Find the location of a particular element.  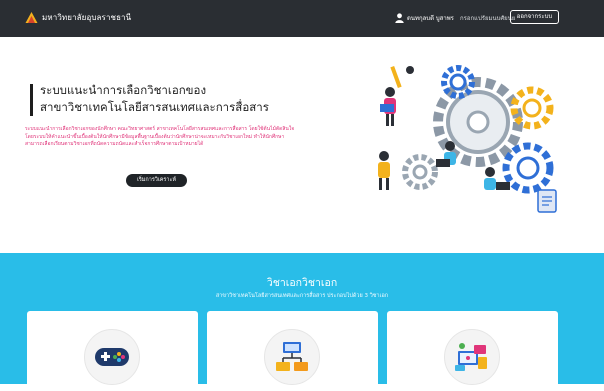

brand-name: มหาวิทยาลัยอุบลราชธานี is located at coordinates (87, 17).